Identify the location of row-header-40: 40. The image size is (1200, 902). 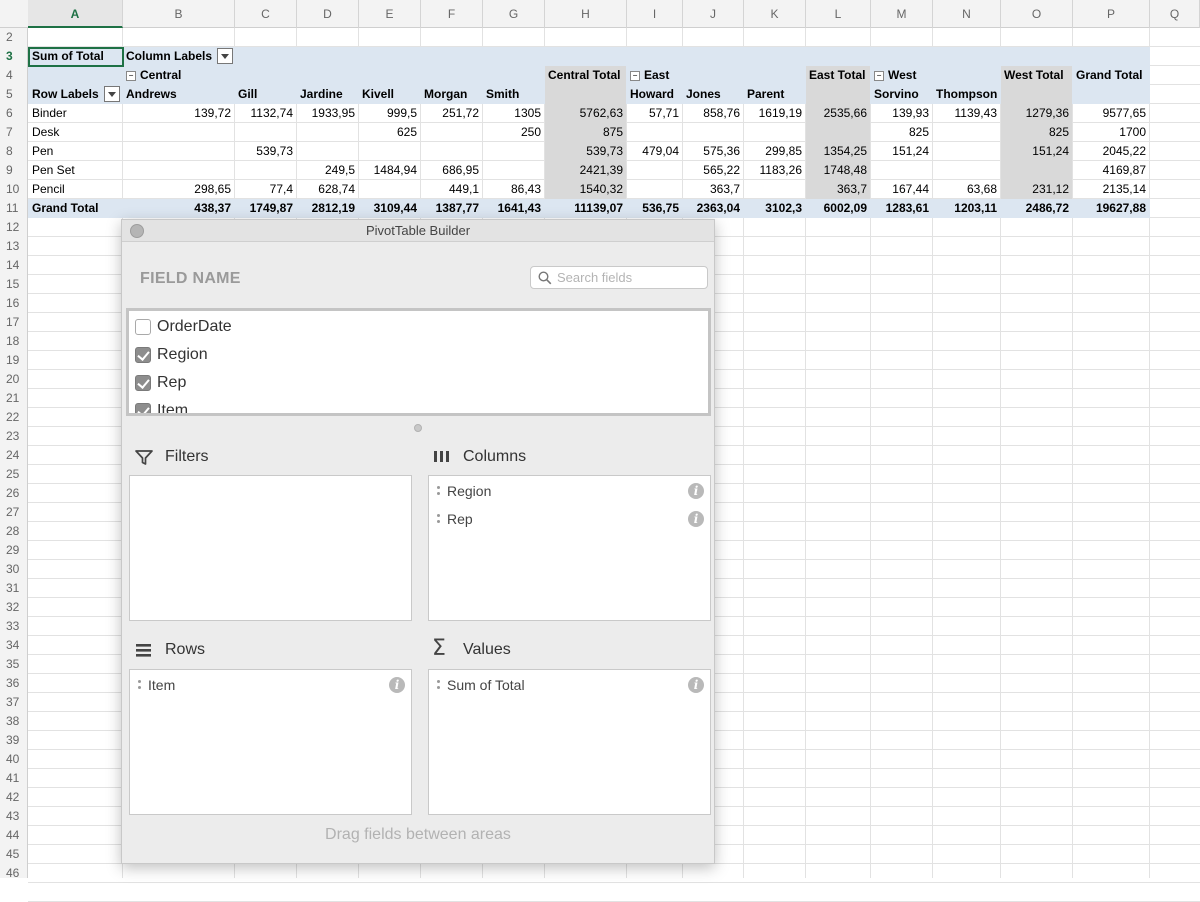
(14, 759).